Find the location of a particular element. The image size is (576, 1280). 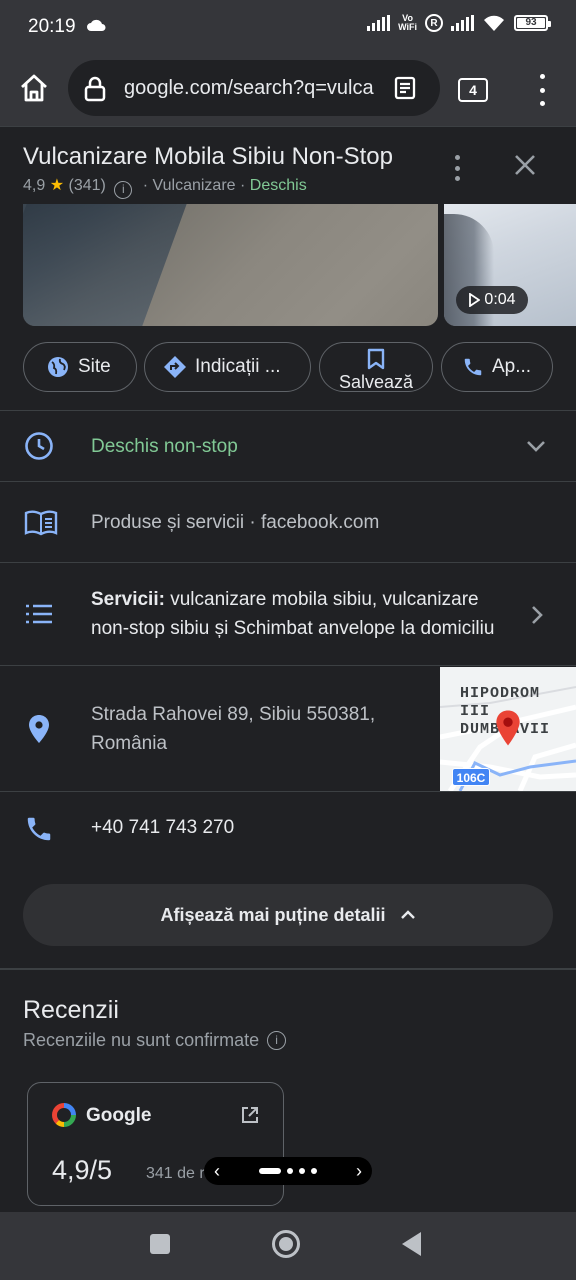

home-nav-button is located at coordinates (286, 1244).